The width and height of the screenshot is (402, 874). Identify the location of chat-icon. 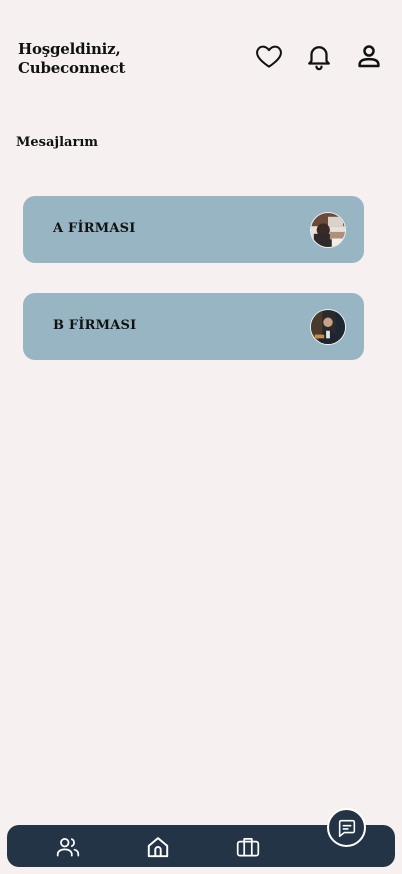
(346, 828).